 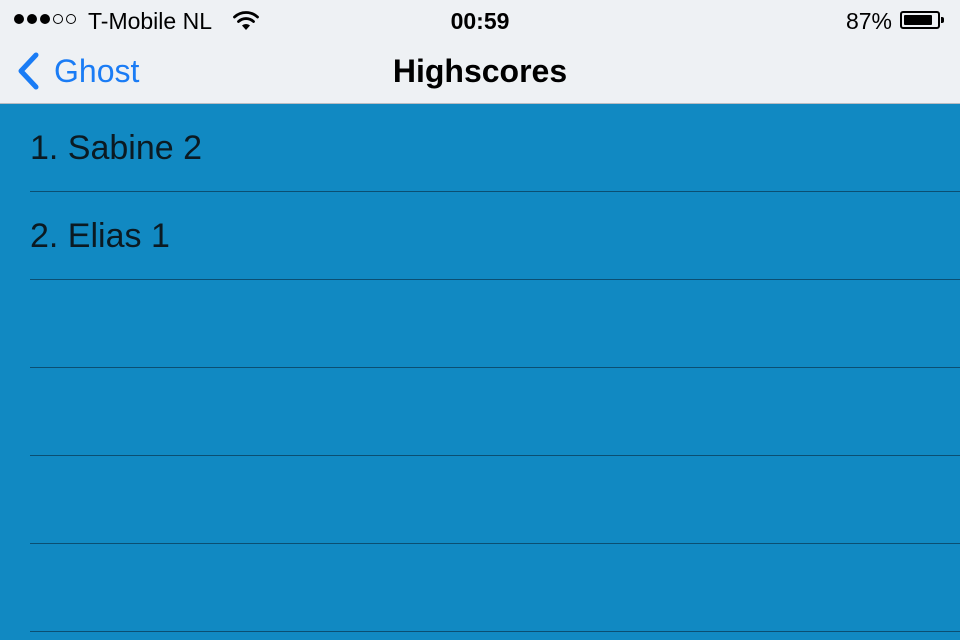 What do you see at coordinates (868, 21) in the screenshot?
I see `battery-percentage: 87%` at bounding box center [868, 21].